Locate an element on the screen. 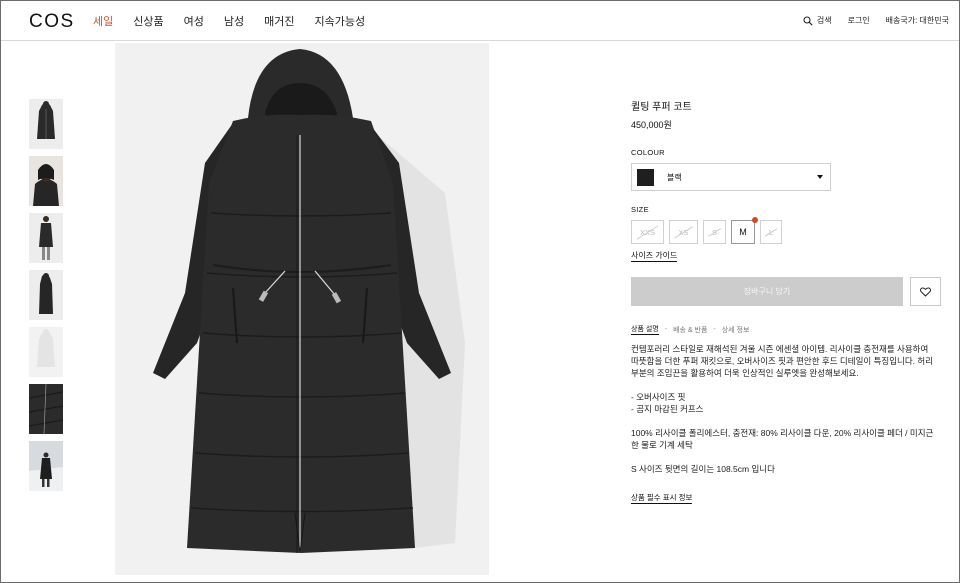 This screenshot has width=960, height=583. thumbnail-model-full is located at coordinates (46, 238).